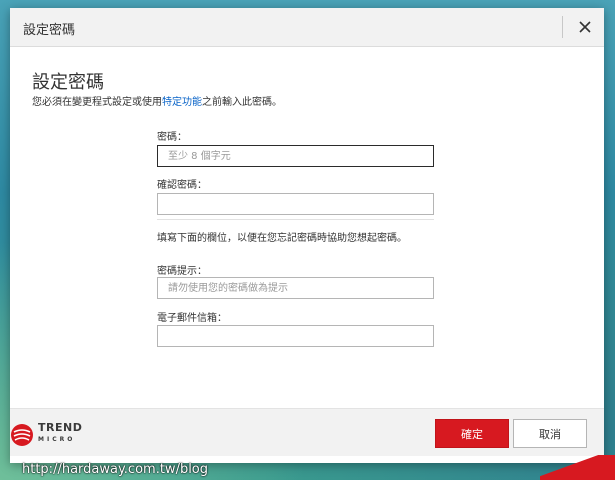  Describe the element at coordinates (562, 27) in the screenshot. I see `title-separator` at that location.